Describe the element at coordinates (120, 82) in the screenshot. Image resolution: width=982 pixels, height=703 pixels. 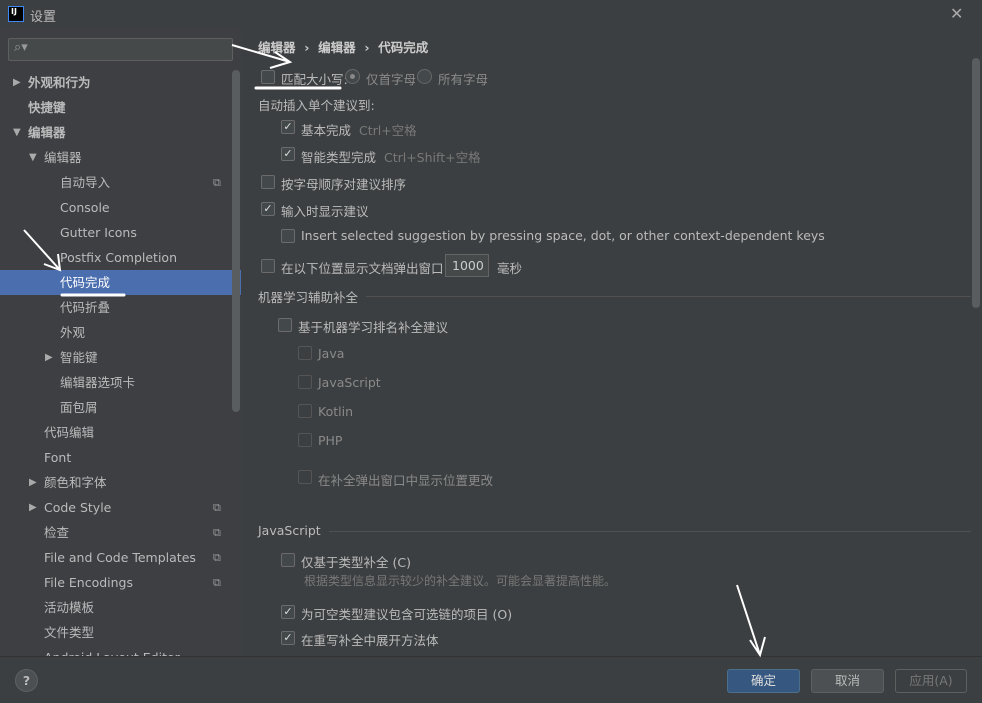
I see `sidebar-item: ▶ 外观和行为` at that location.